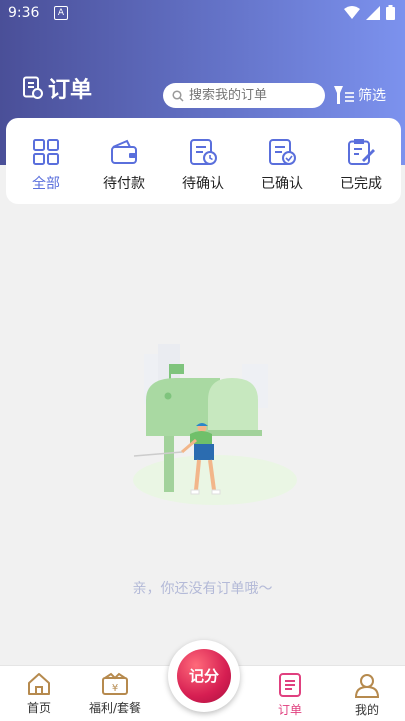 The width and height of the screenshot is (405, 721). What do you see at coordinates (203, 152) in the screenshot?
I see `pending-clock-icon` at bounding box center [203, 152].